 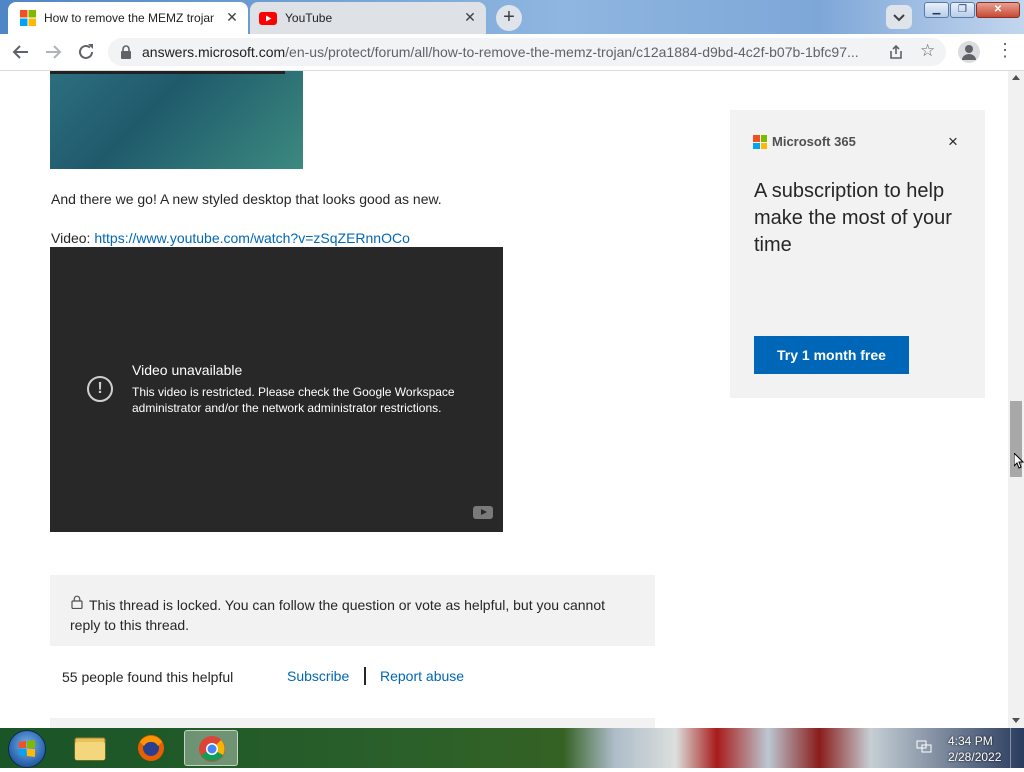 What do you see at coordinates (509, 18) in the screenshot?
I see `new-tab-button: +` at bounding box center [509, 18].